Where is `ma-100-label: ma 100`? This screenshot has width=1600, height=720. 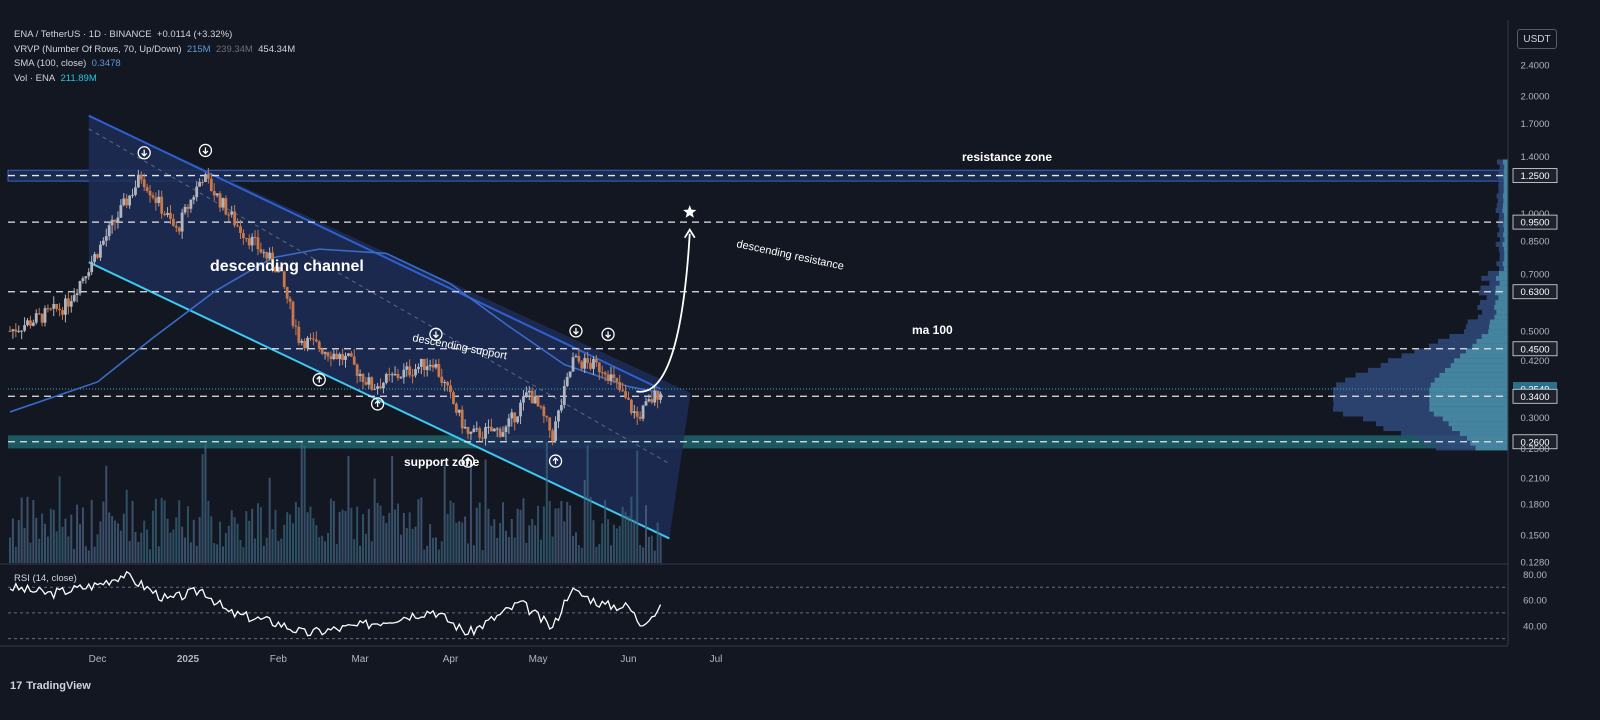
ma-100-label: ma 100 is located at coordinates (932, 330).